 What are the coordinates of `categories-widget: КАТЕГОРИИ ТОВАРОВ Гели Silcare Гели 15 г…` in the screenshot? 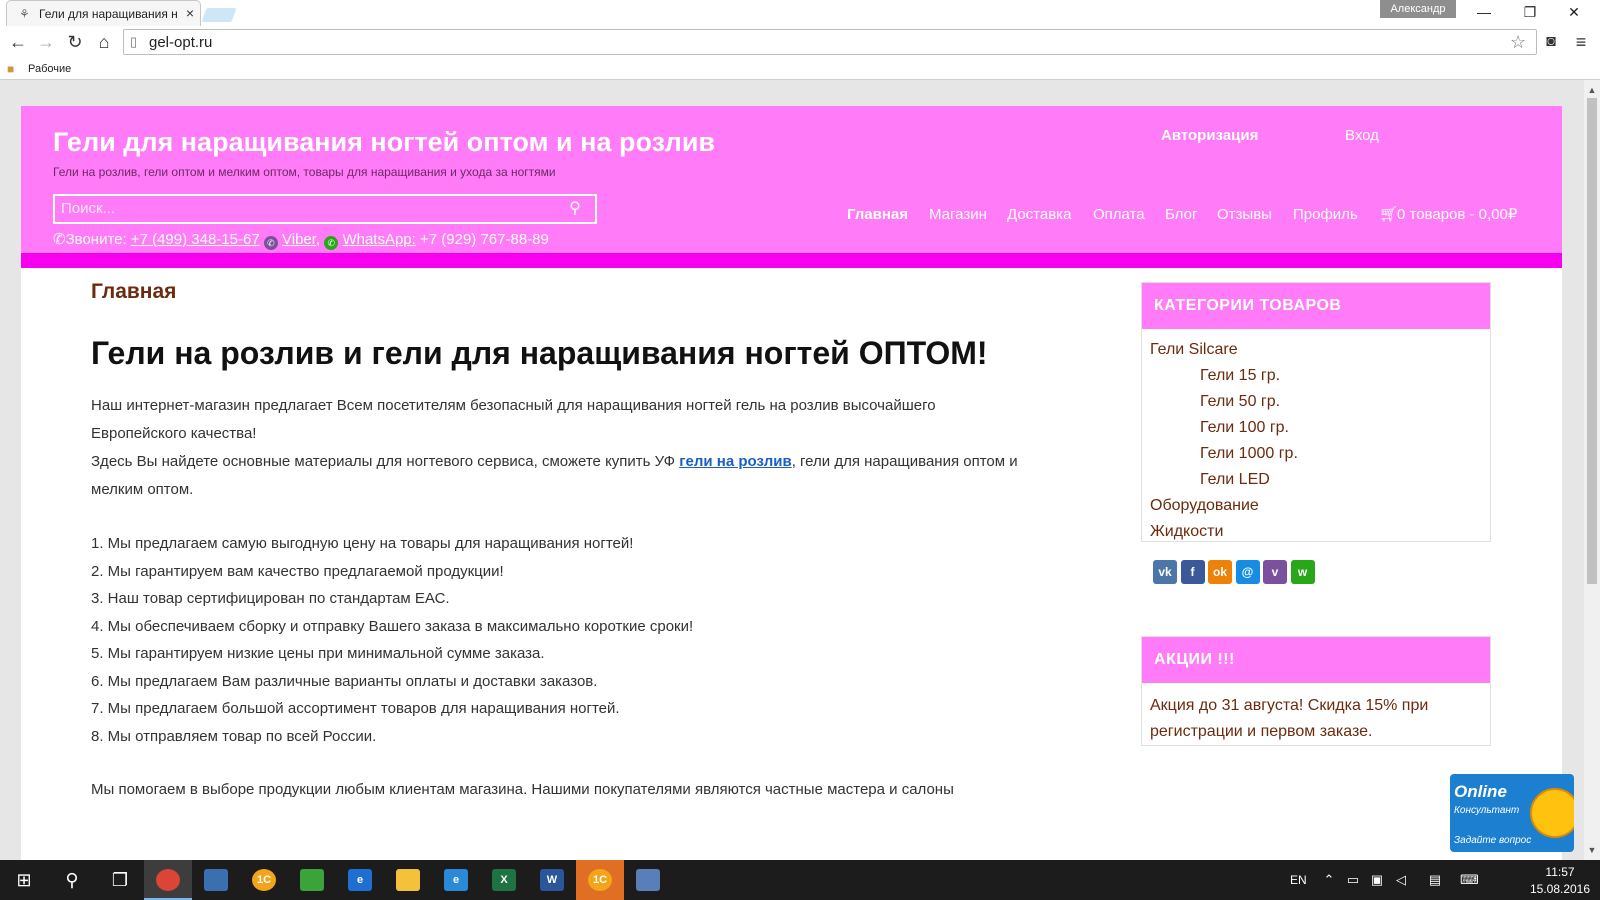 It's located at (1316, 412).